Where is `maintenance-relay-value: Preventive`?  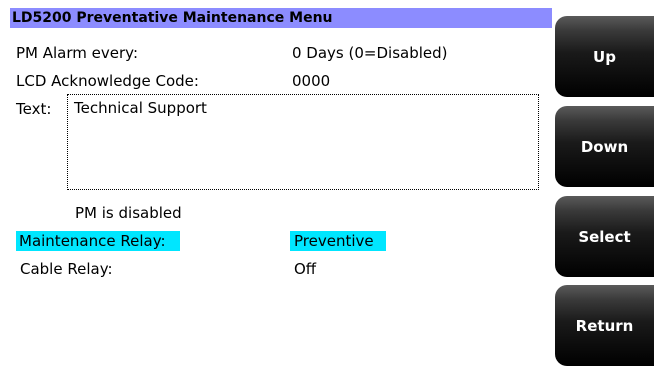 maintenance-relay-value: Preventive is located at coordinates (338, 241).